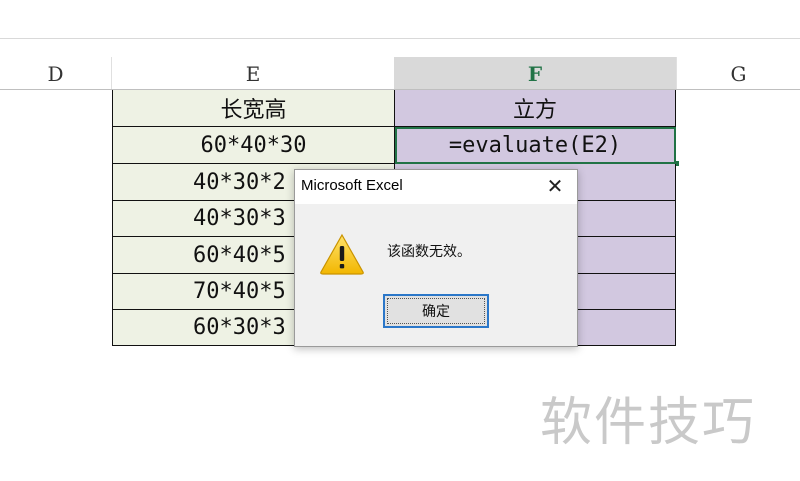 The image size is (800, 481). I want to click on cell-text: 60*30*3, so click(239, 327).